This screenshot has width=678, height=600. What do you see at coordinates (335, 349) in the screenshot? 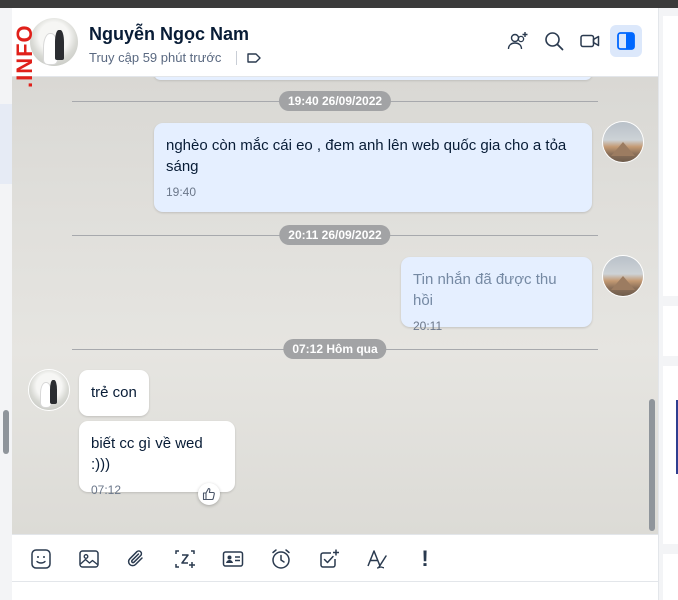
I see `time-separator: 07:12 Hôm qua` at bounding box center [335, 349].